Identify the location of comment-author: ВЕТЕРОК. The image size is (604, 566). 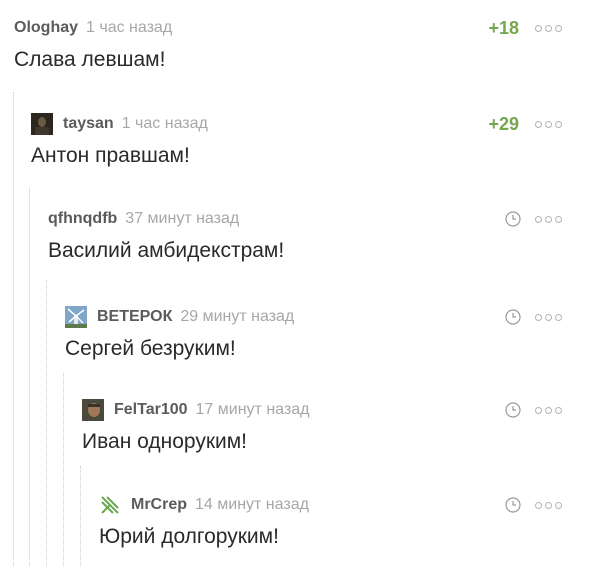
(134, 317).